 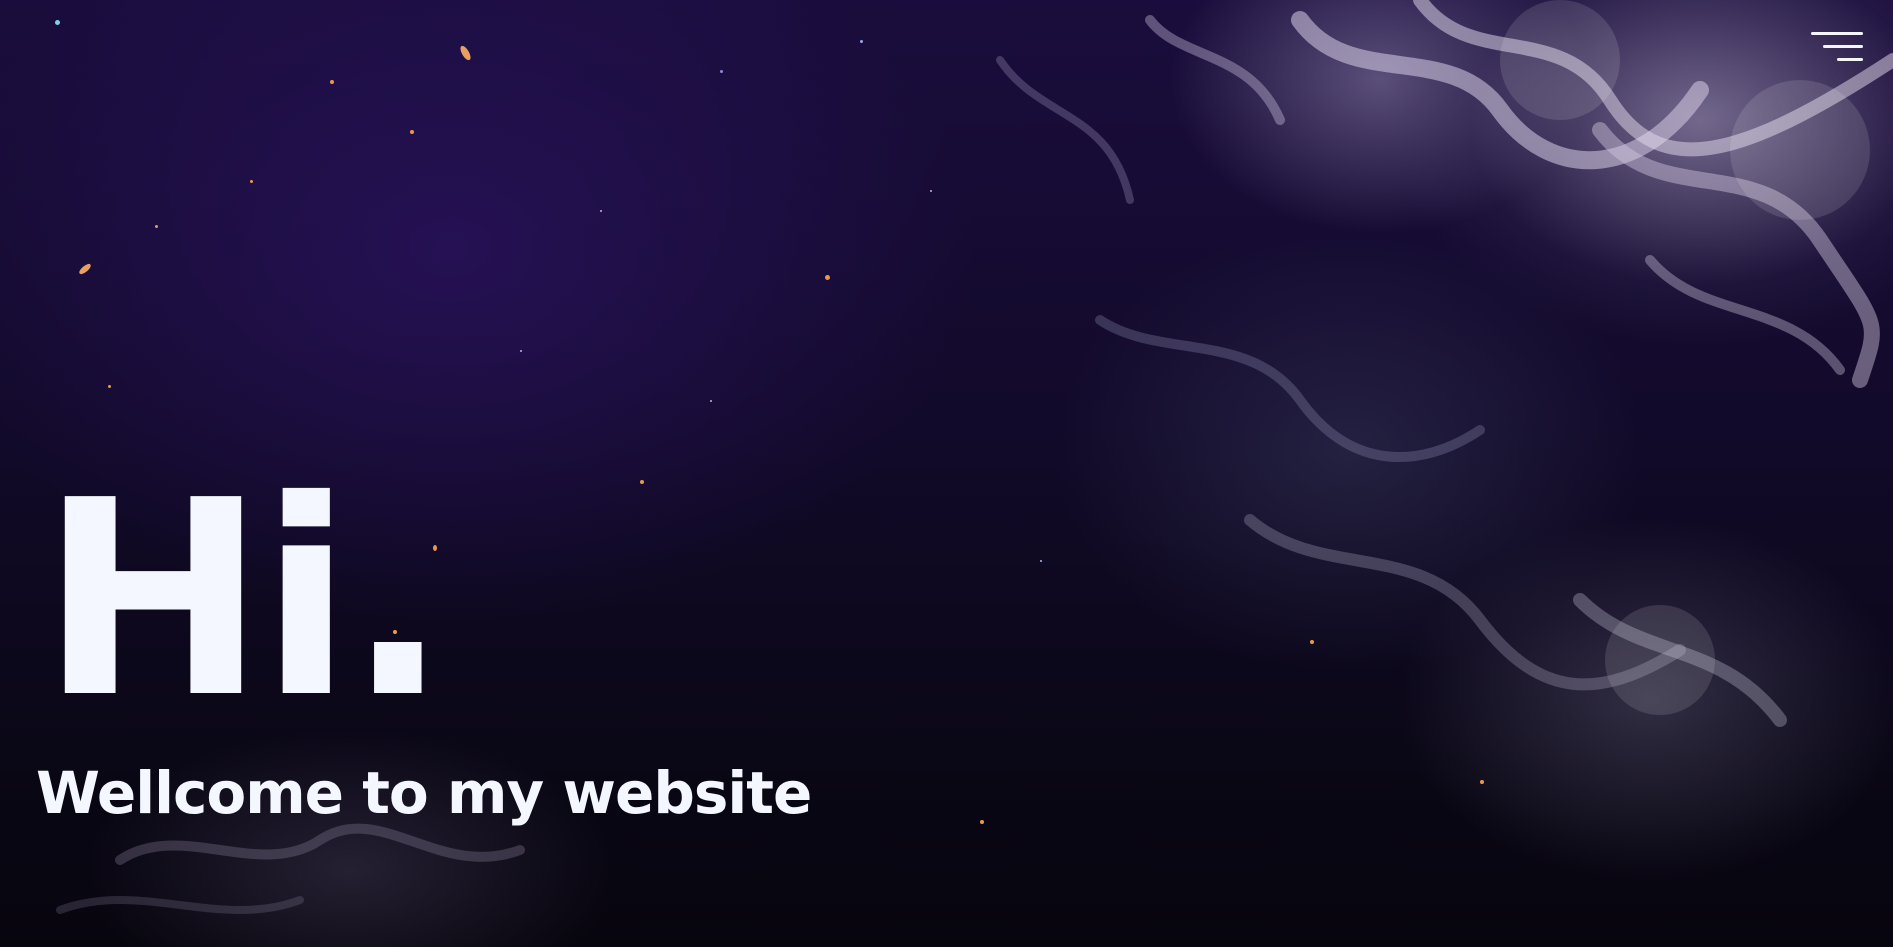 I want to click on hero-title: Hi., so click(x=244, y=599).